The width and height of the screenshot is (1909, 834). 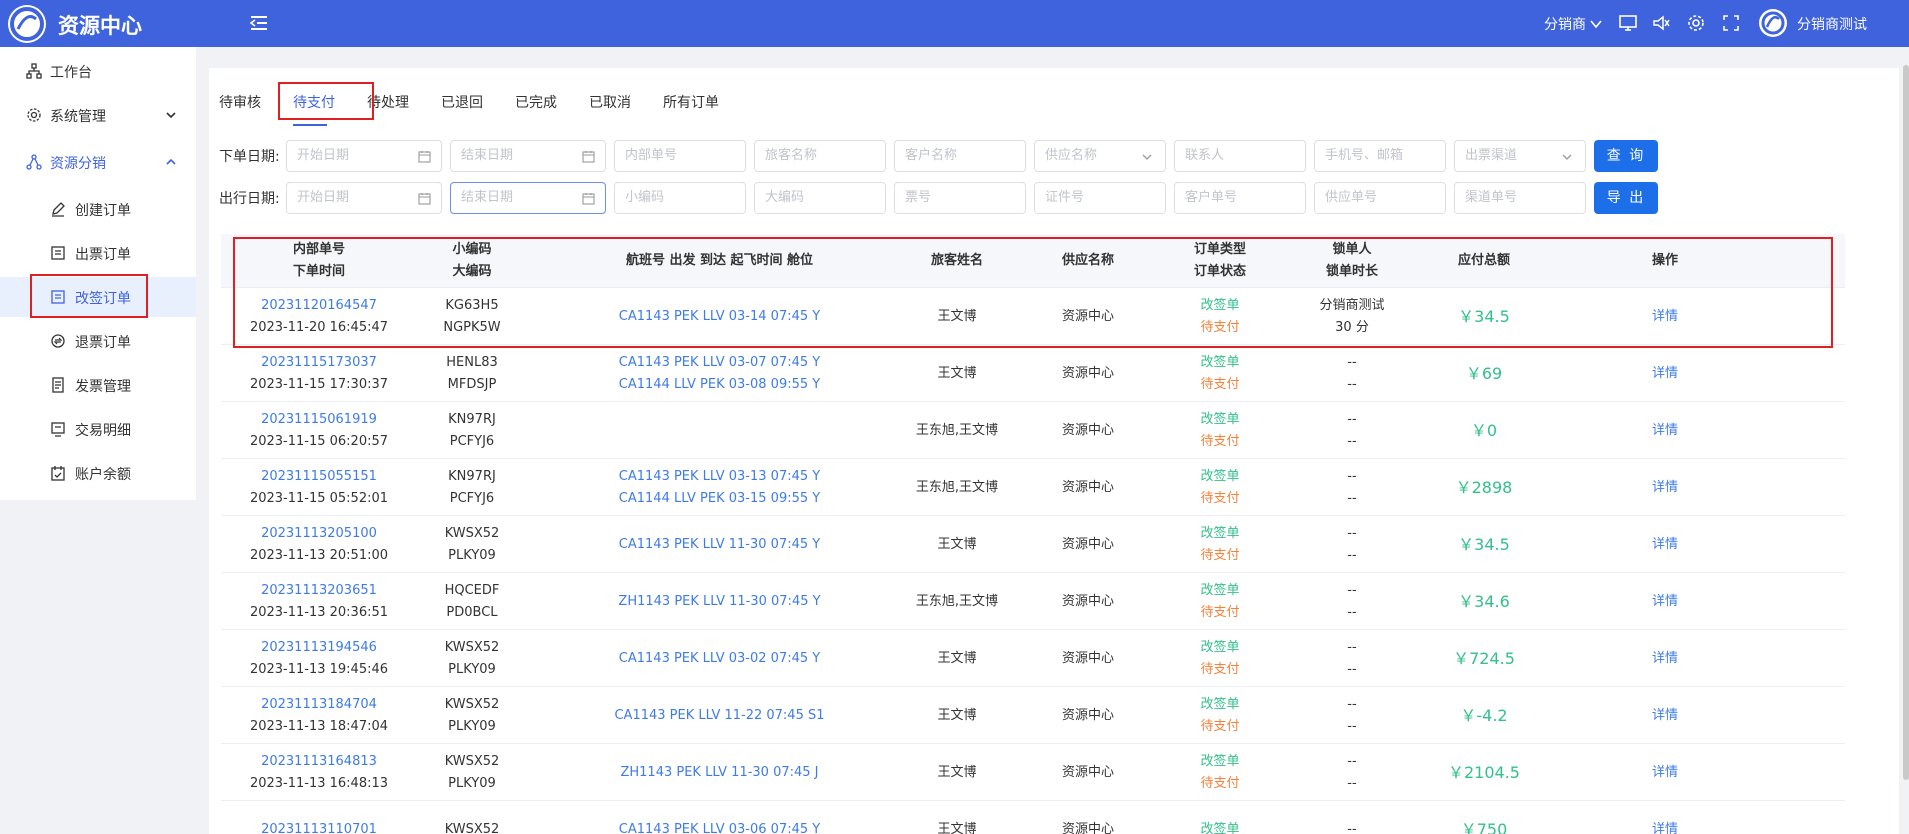 I want to click on amount-cell: ￥750, so click(x=1484, y=817).